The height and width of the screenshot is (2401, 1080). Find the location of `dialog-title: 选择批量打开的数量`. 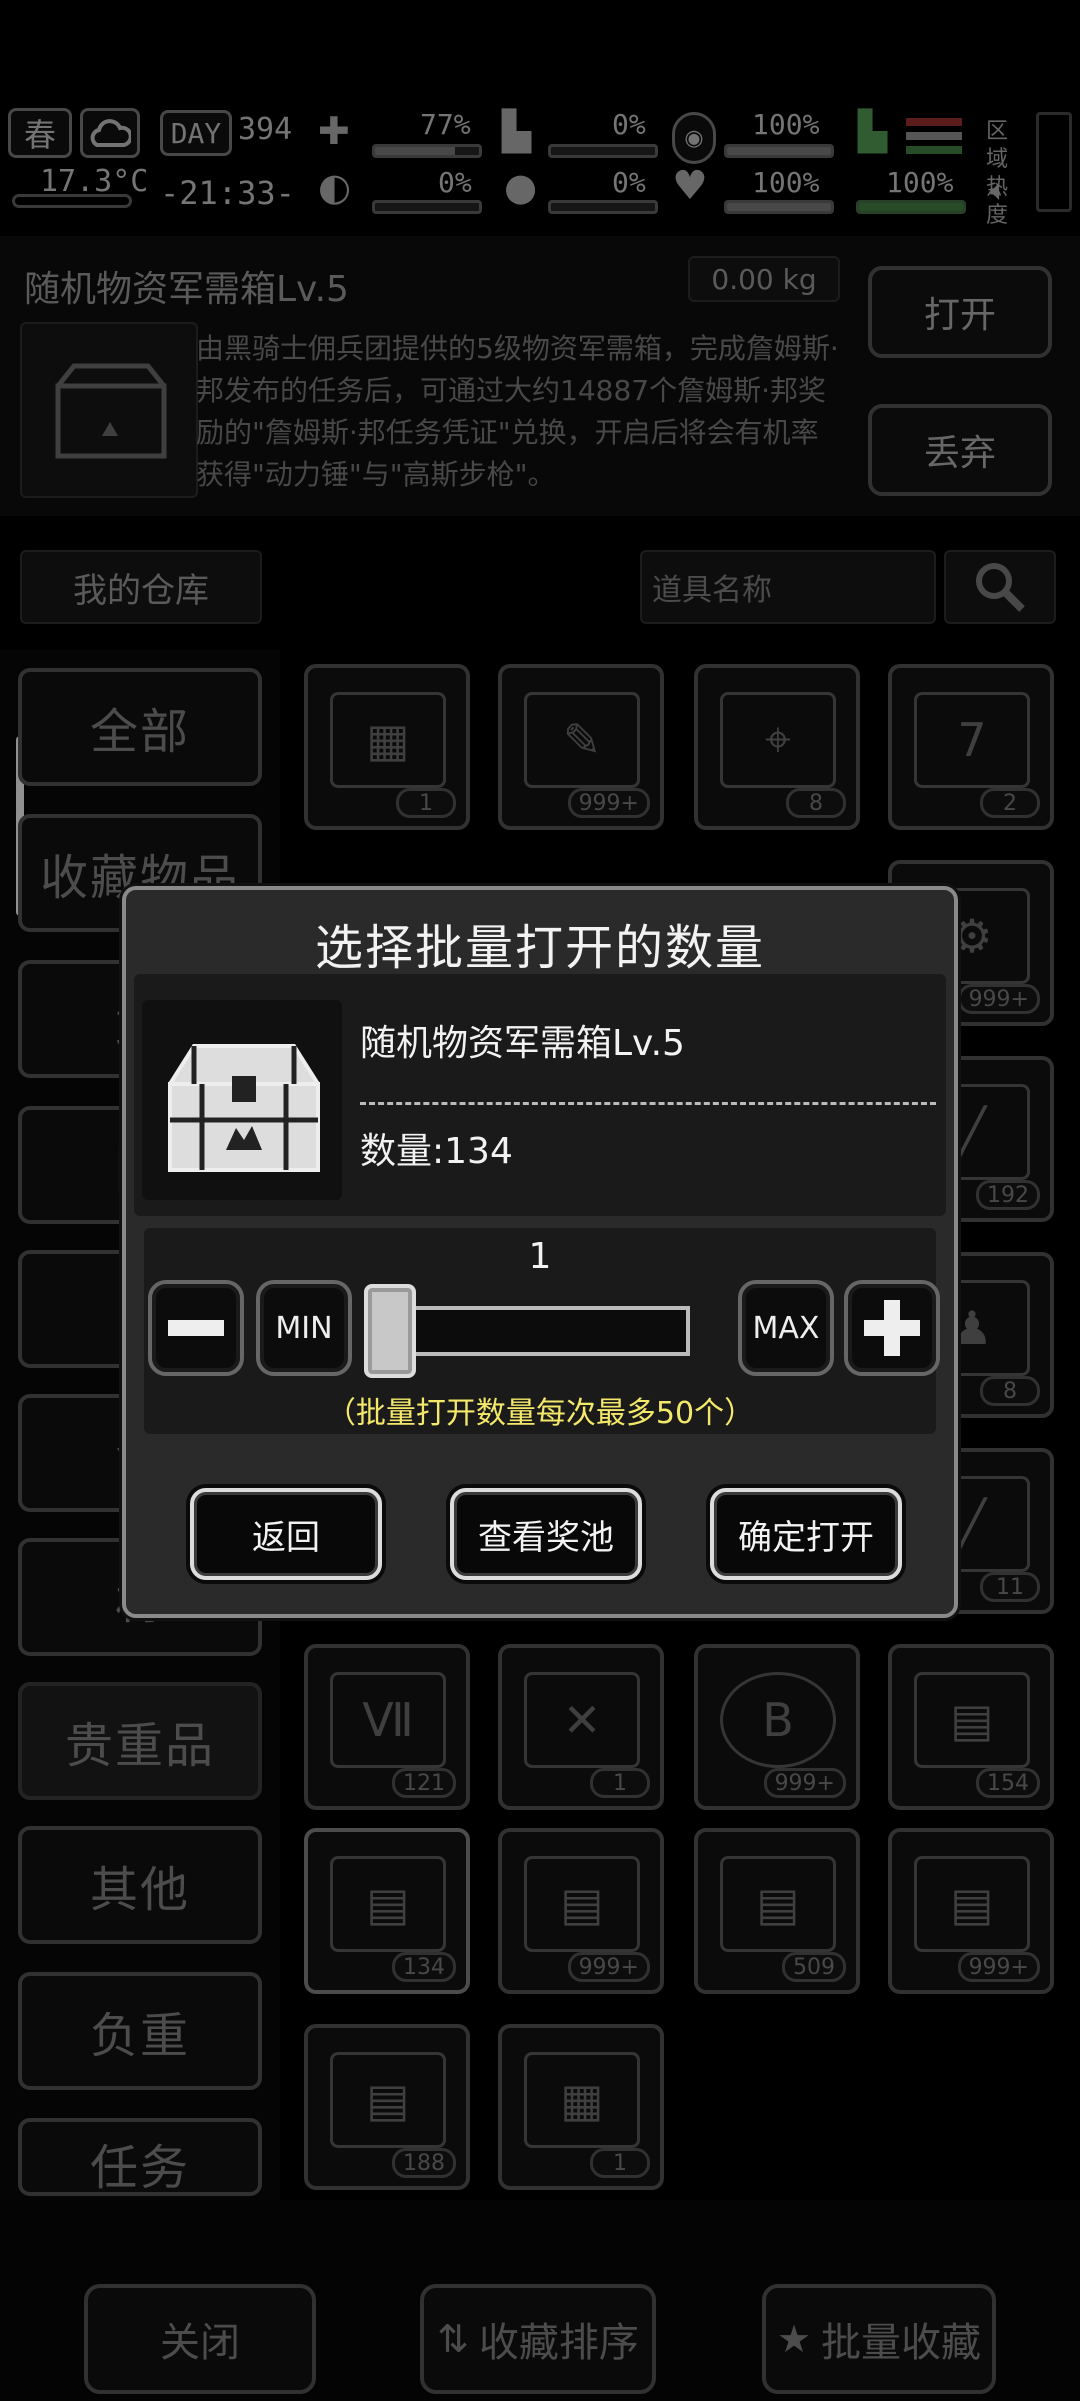

dialog-title: 选择批量打开的数量 is located at coordinates (539, 948).